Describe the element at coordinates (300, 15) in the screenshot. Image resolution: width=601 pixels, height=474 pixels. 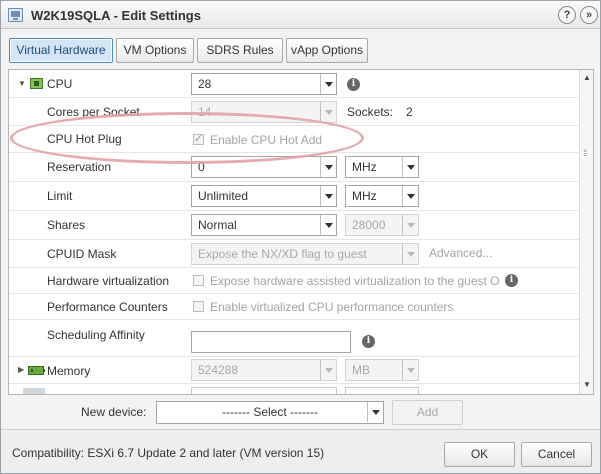
I see `title-bar: W2K19SQLA - Edit Settings ? »` at that location.